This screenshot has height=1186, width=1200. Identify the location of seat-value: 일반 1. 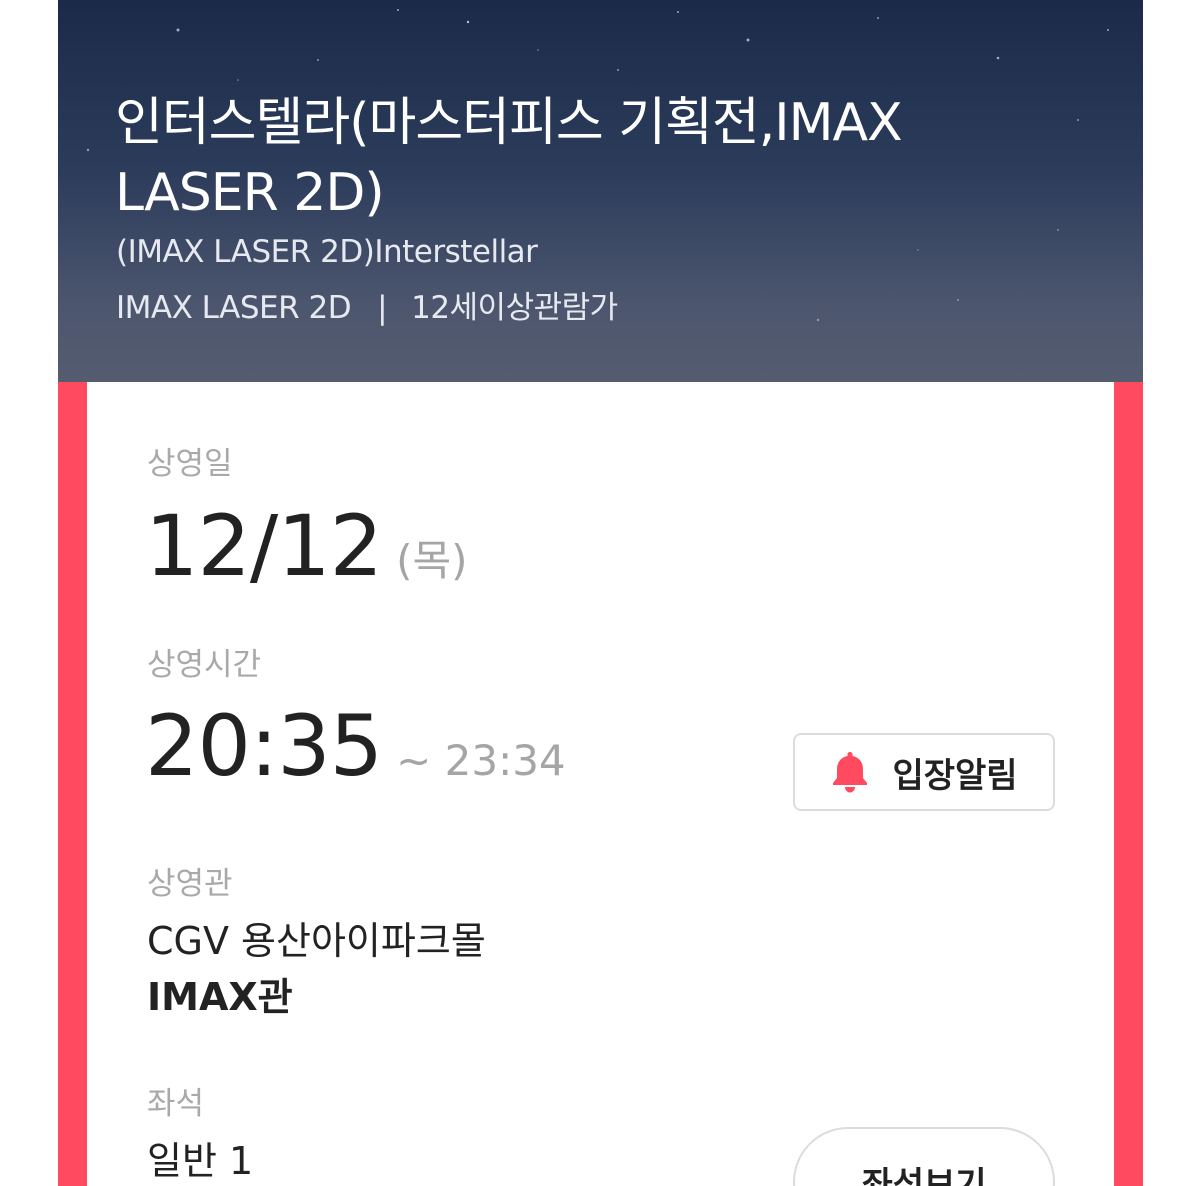
(200, 1161).